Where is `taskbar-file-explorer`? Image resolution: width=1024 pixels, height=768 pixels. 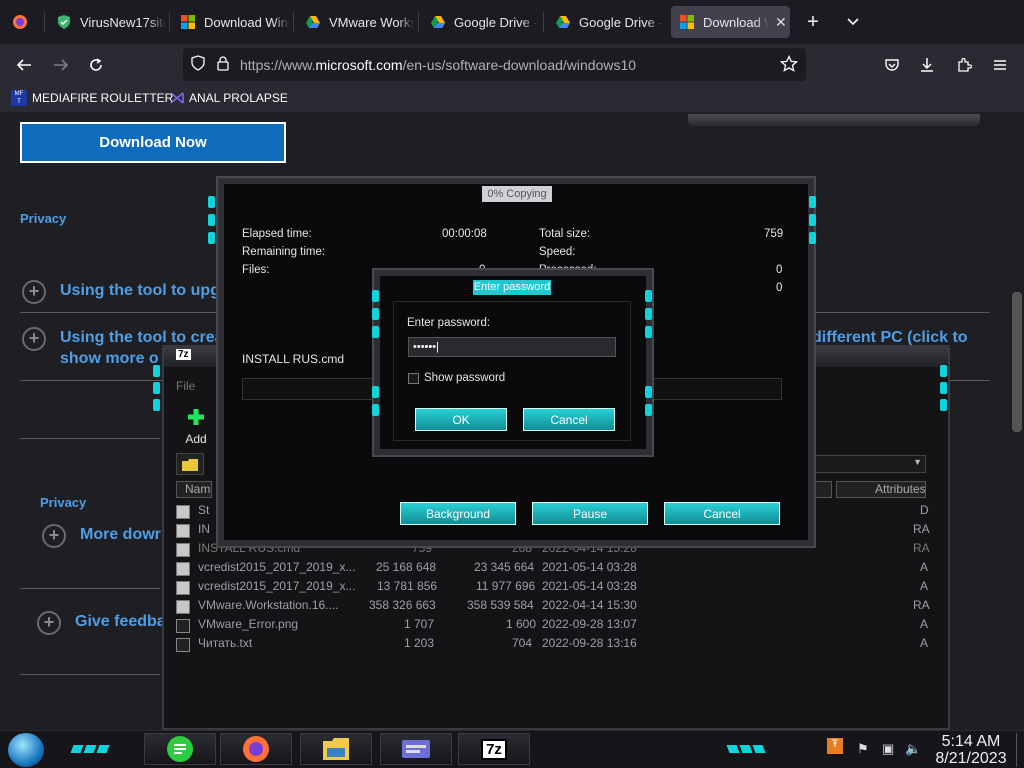 taskbar-file-explorer is located at coordinates (336, 749).